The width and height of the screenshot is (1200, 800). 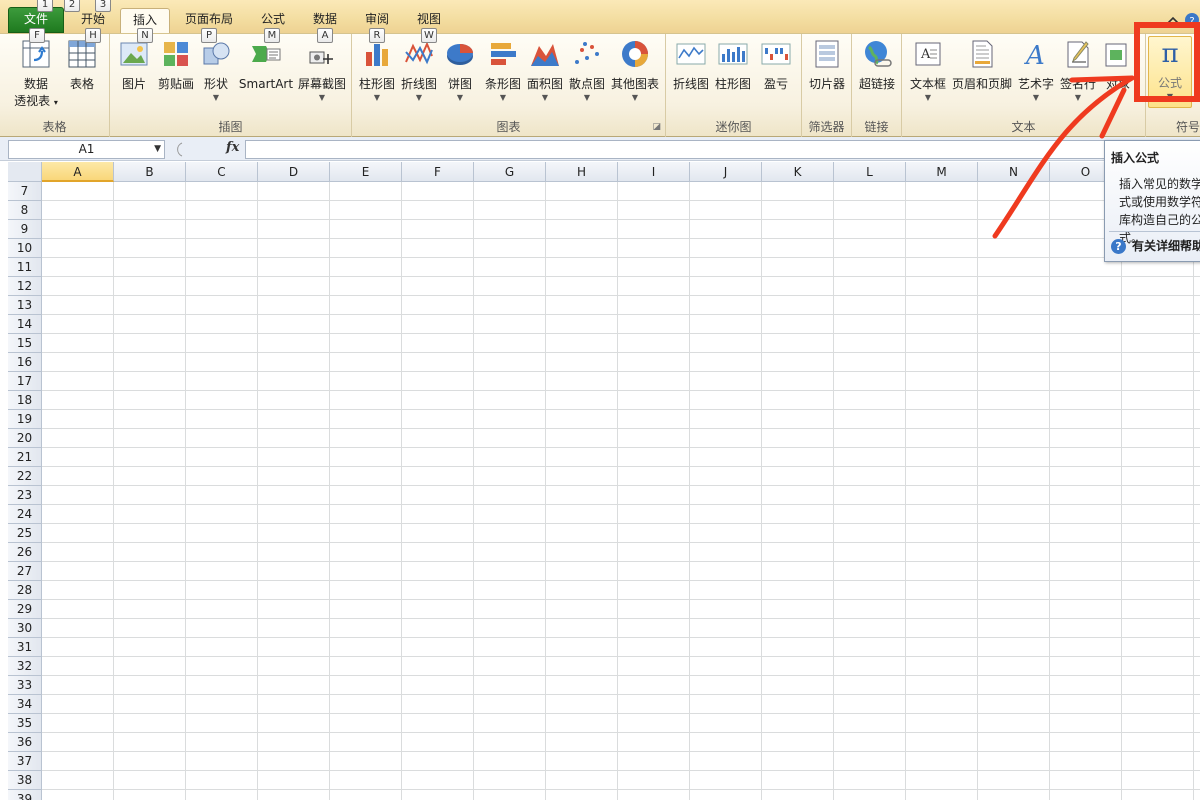 I want to click on annotation-arrow-icon, so click(x=1063, y=157).